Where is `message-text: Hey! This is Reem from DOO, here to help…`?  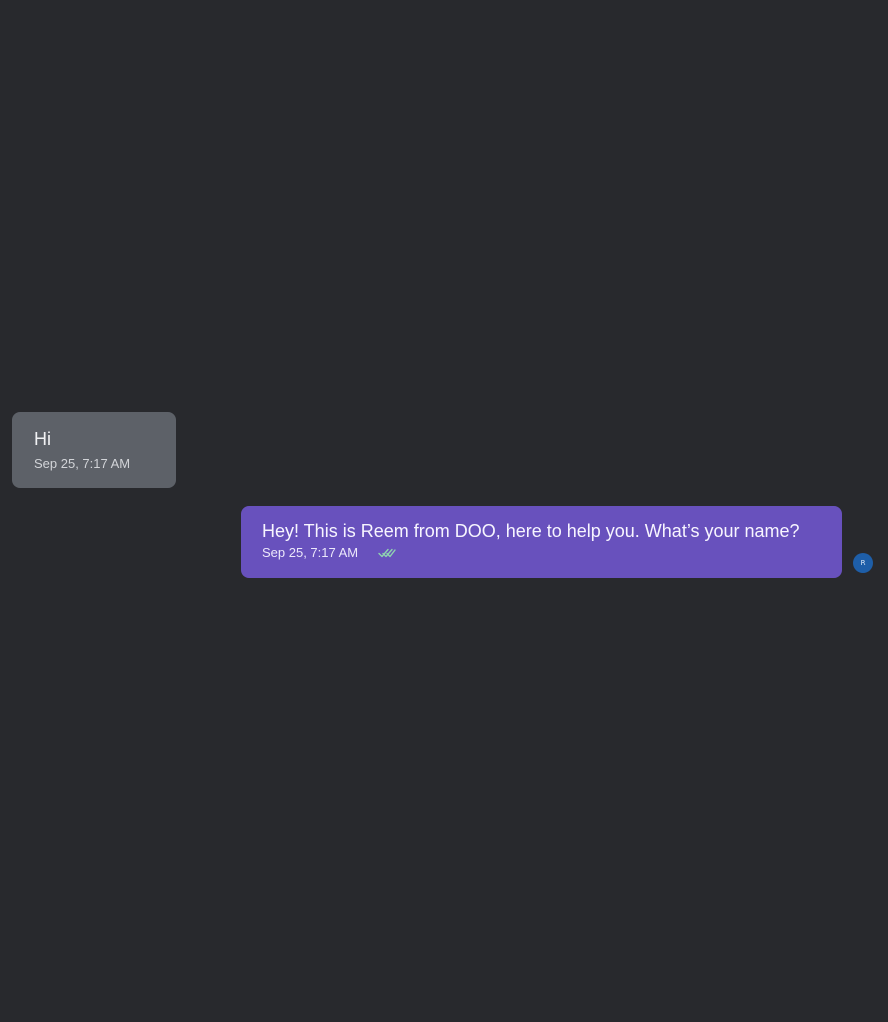
message-text: Hey! This is Reem from DOO, here to help… is located at coordinates (531, 531).